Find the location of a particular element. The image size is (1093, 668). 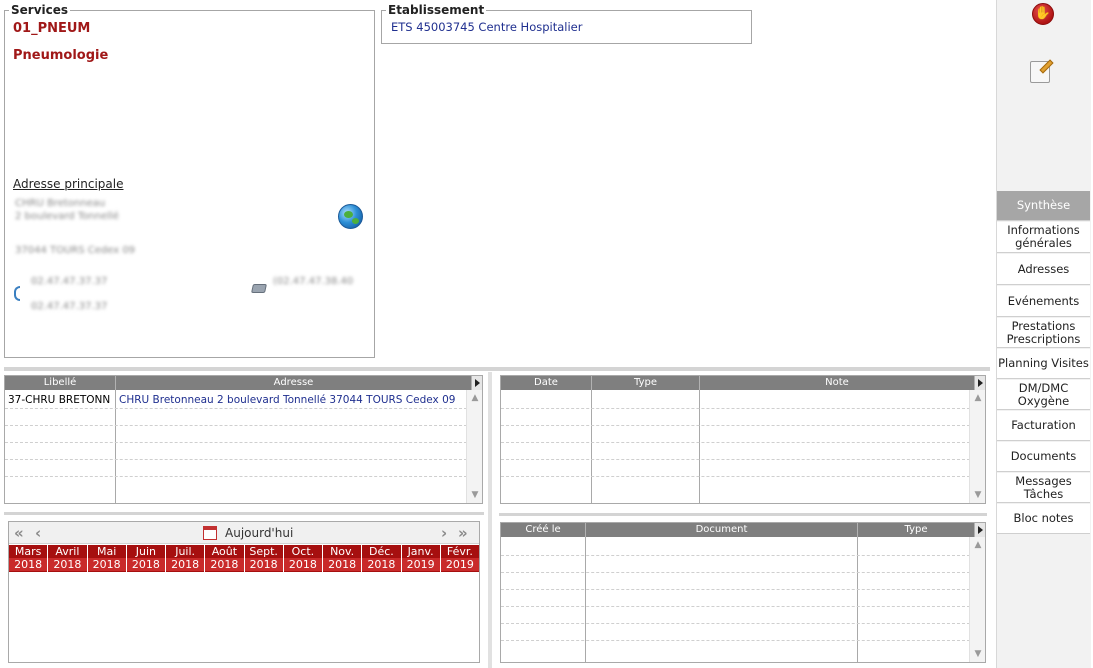

month-cell: Mars 2018 is located at coordinates (29, 558).